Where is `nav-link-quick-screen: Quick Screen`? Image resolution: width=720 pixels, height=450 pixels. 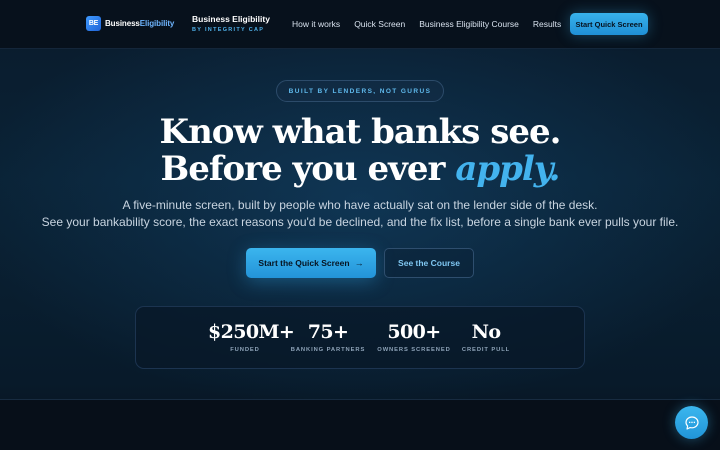
nav-link-quick-screen: Quick Screen is located at coordinates (379, 24).